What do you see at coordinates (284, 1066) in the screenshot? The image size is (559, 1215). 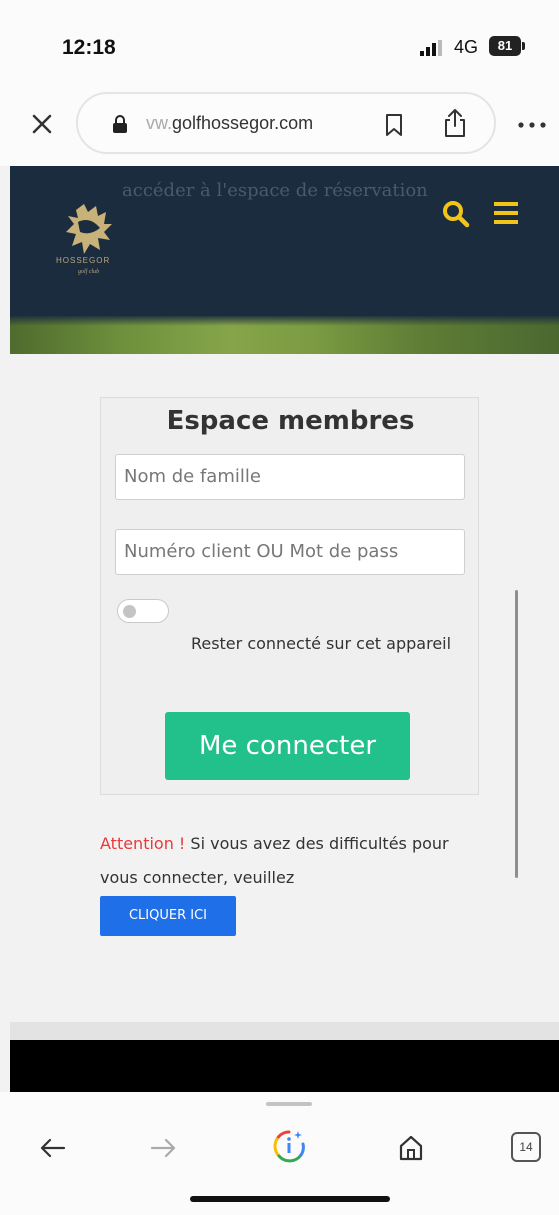 I see `page-footer` at bounding box center [284, 1066].